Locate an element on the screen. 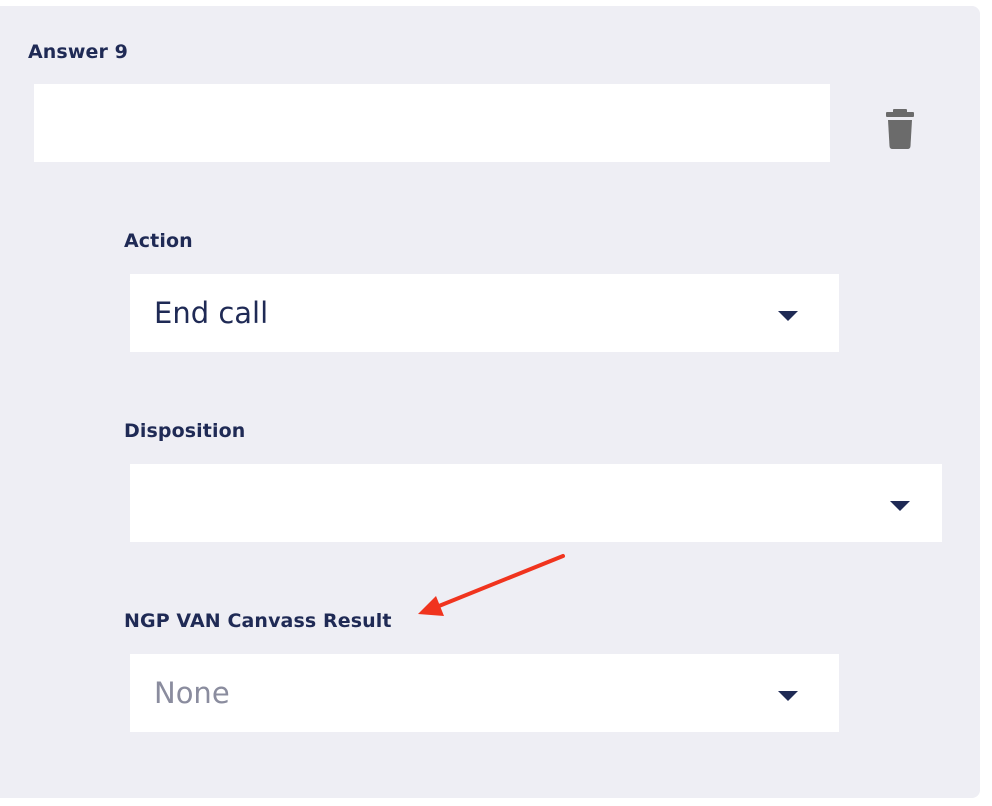 The height and width of the screenshot is (806, 992). trash-icon is located at coordinates (900, 129).